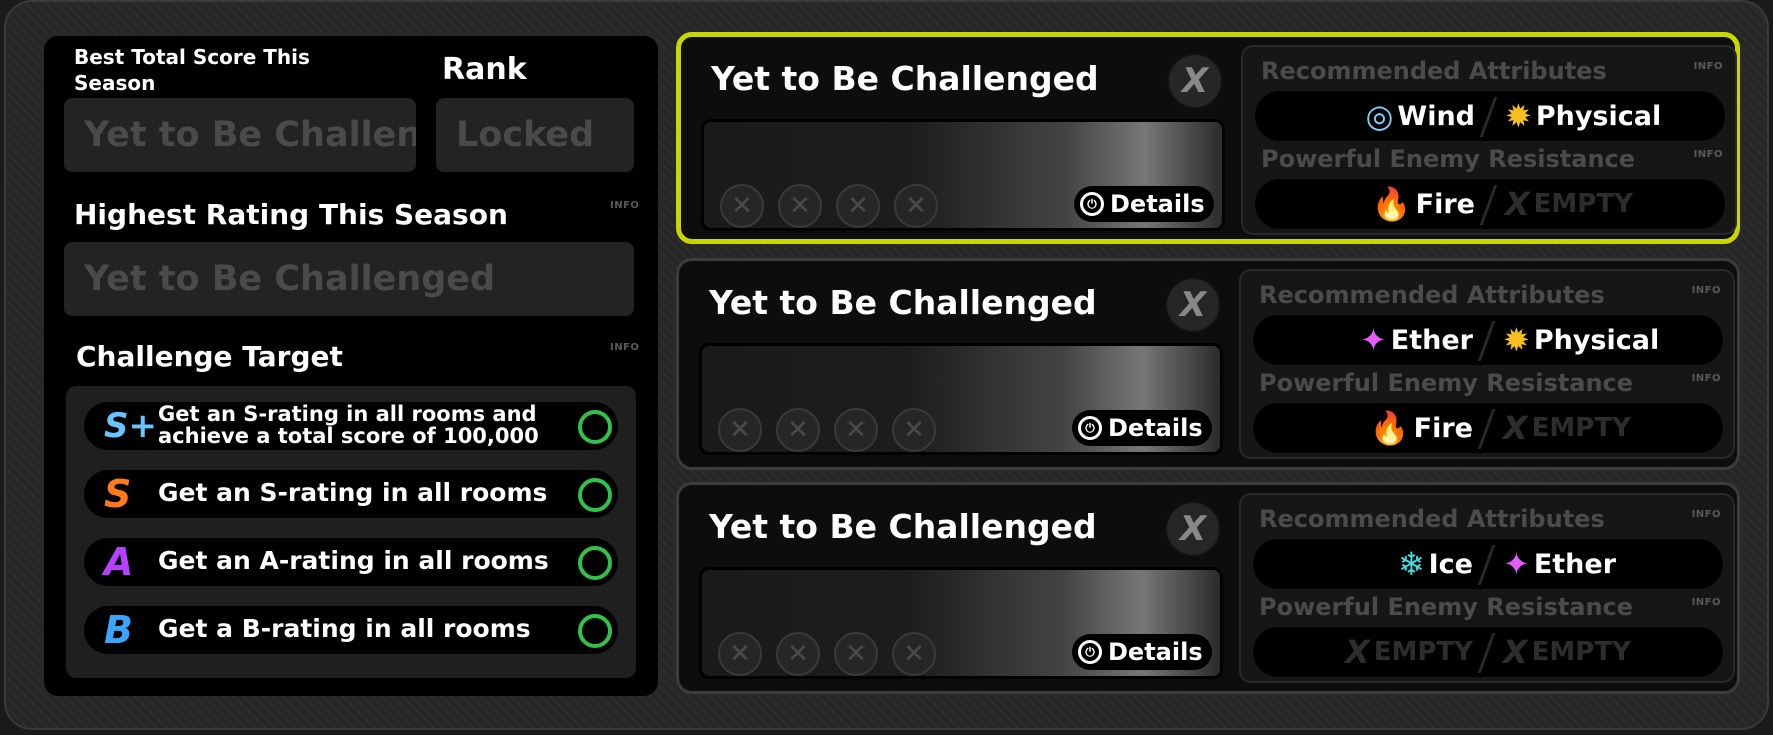  What do you see at coordinates (192, 70) in the screenshot?
I see `best-score-label: Best Total Score This Season` at bounding box center [192, 70].